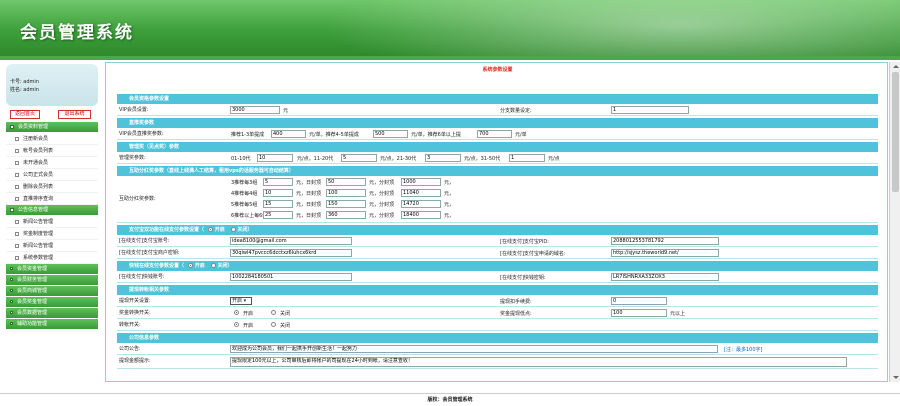 This screenshot has height=406, width=900. What do you see at coordinates (278, 182) in the screenshot?
I see `share-bonus-input: 5` at bounding box center [278, 182].